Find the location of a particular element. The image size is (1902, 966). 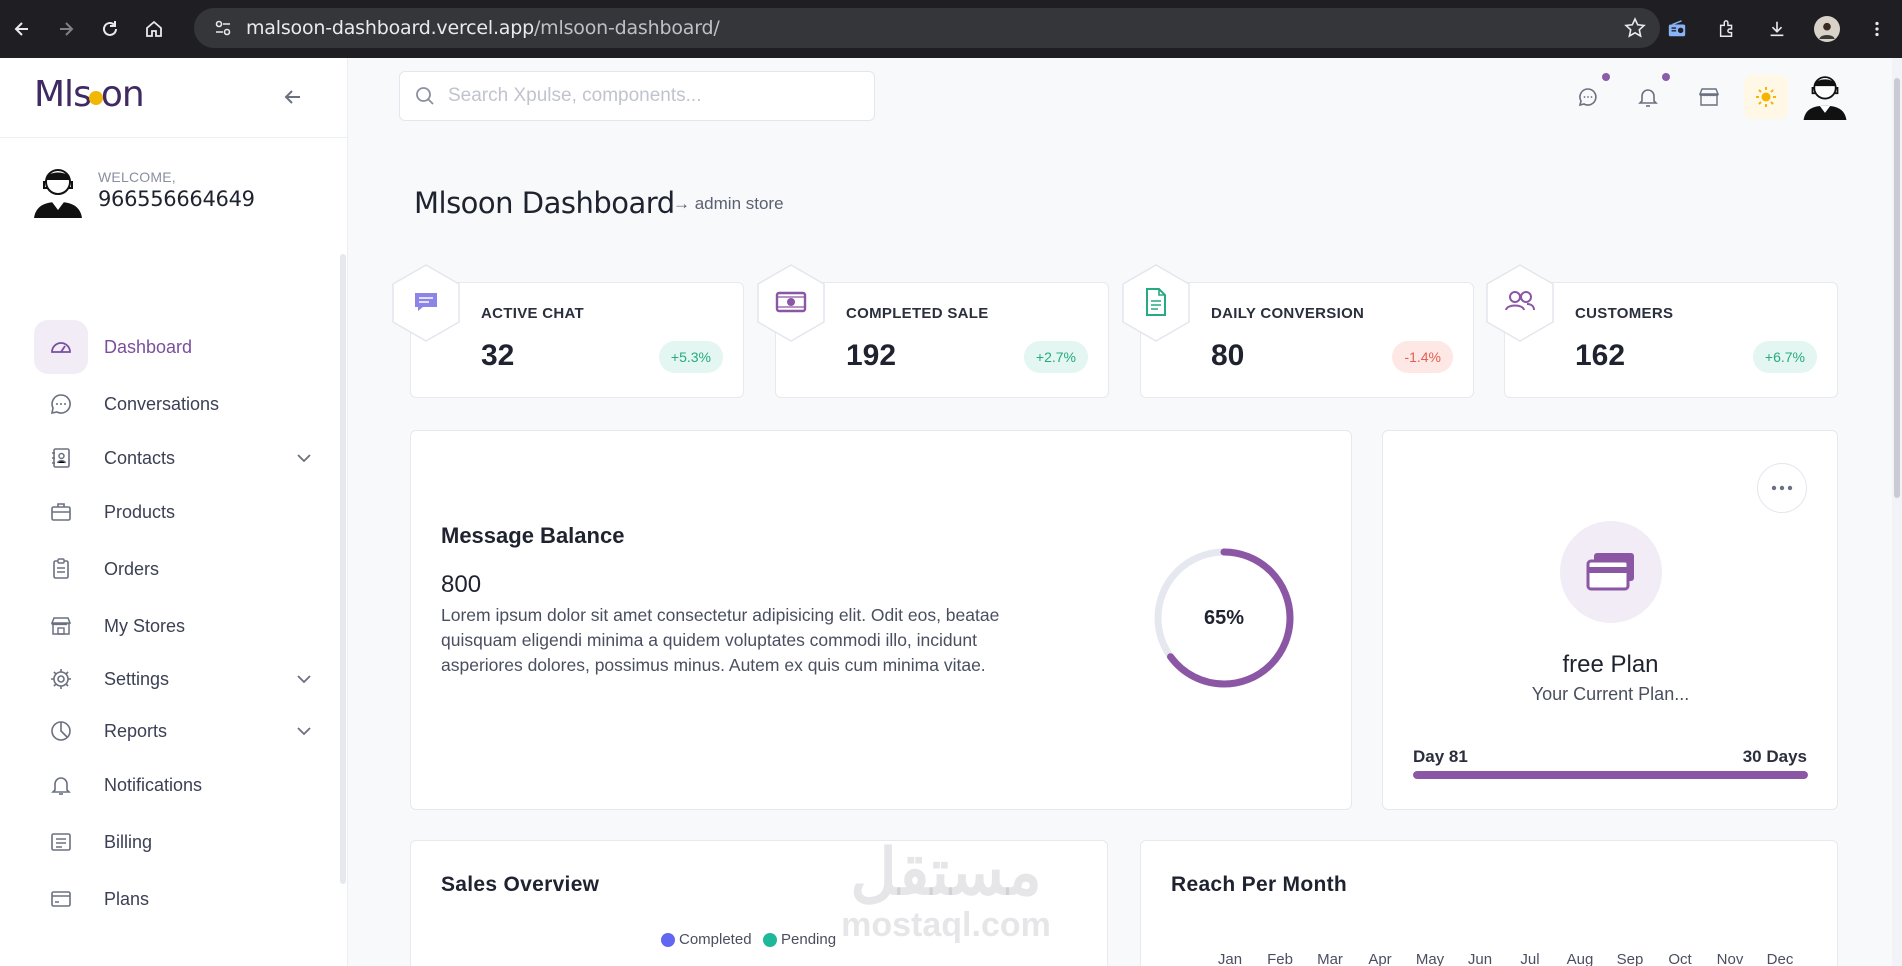

clipboard-icon is located at coordinates (61, 569).